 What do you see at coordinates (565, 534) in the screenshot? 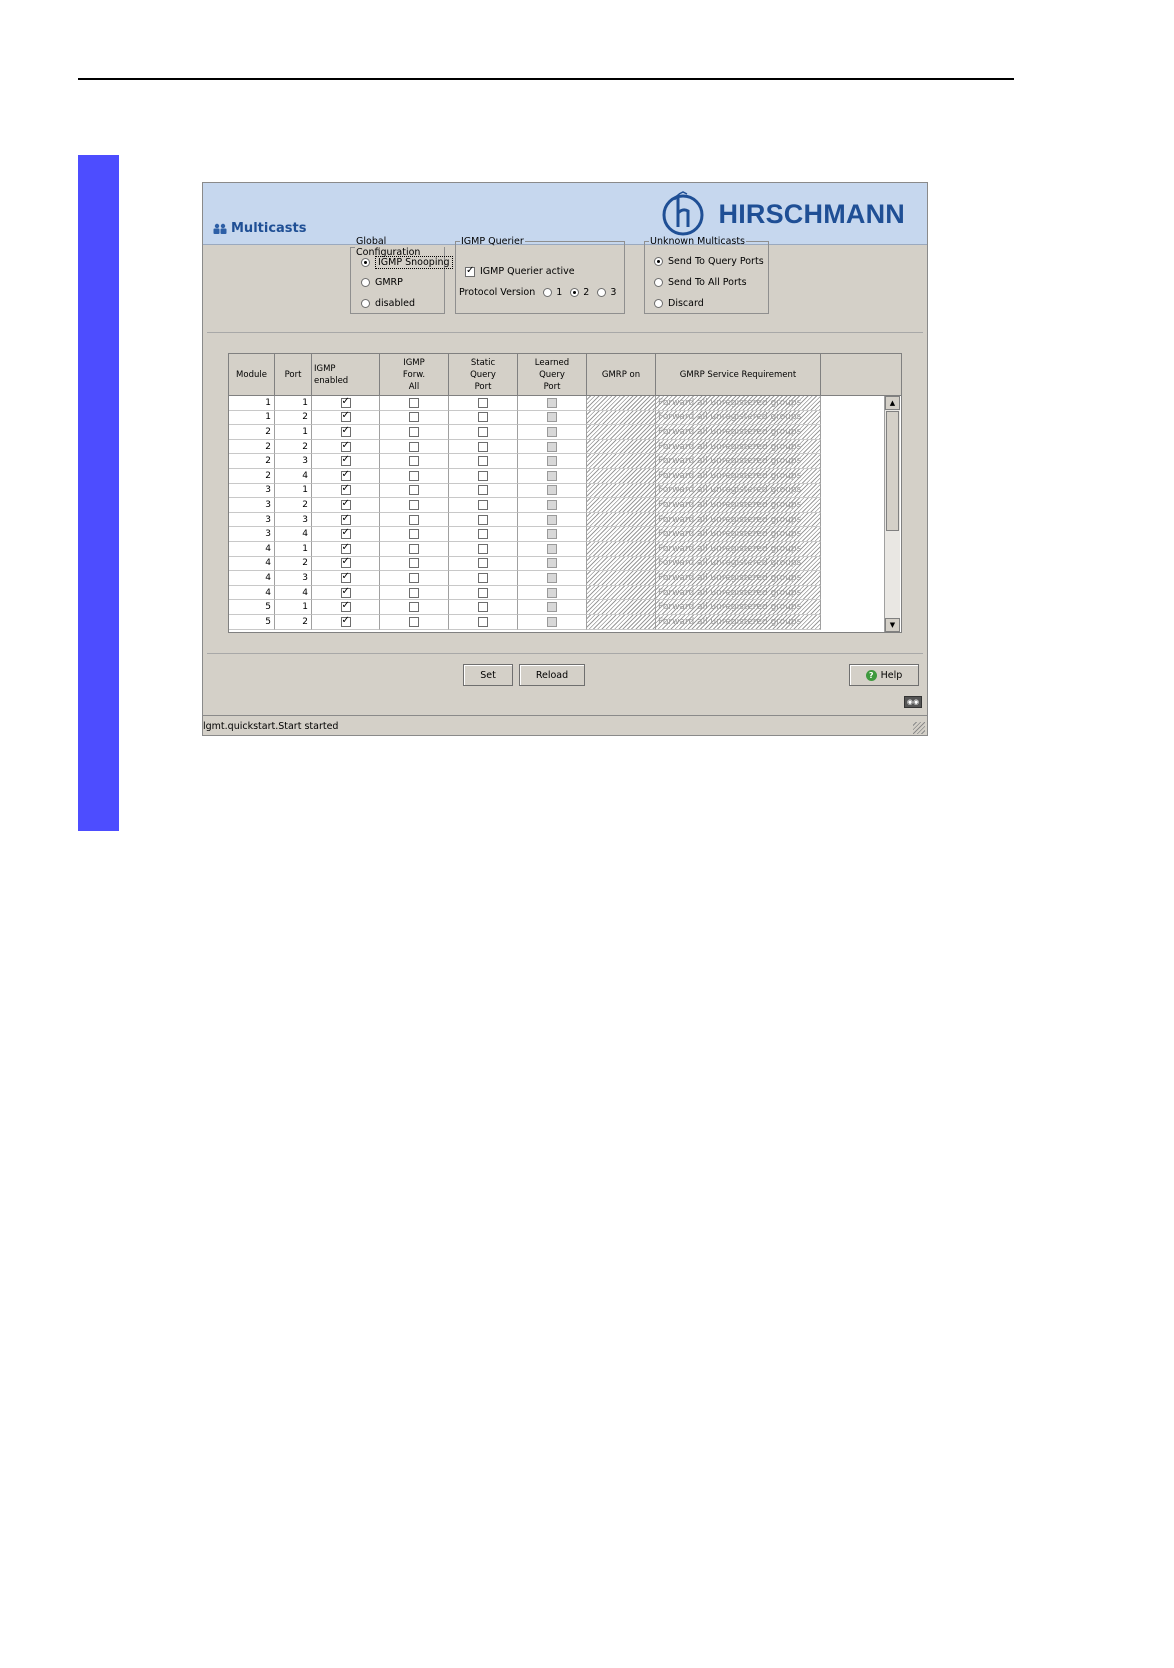
I see `table-row: 34 Forward all unregistered groups` at bounding box center [565, 534].